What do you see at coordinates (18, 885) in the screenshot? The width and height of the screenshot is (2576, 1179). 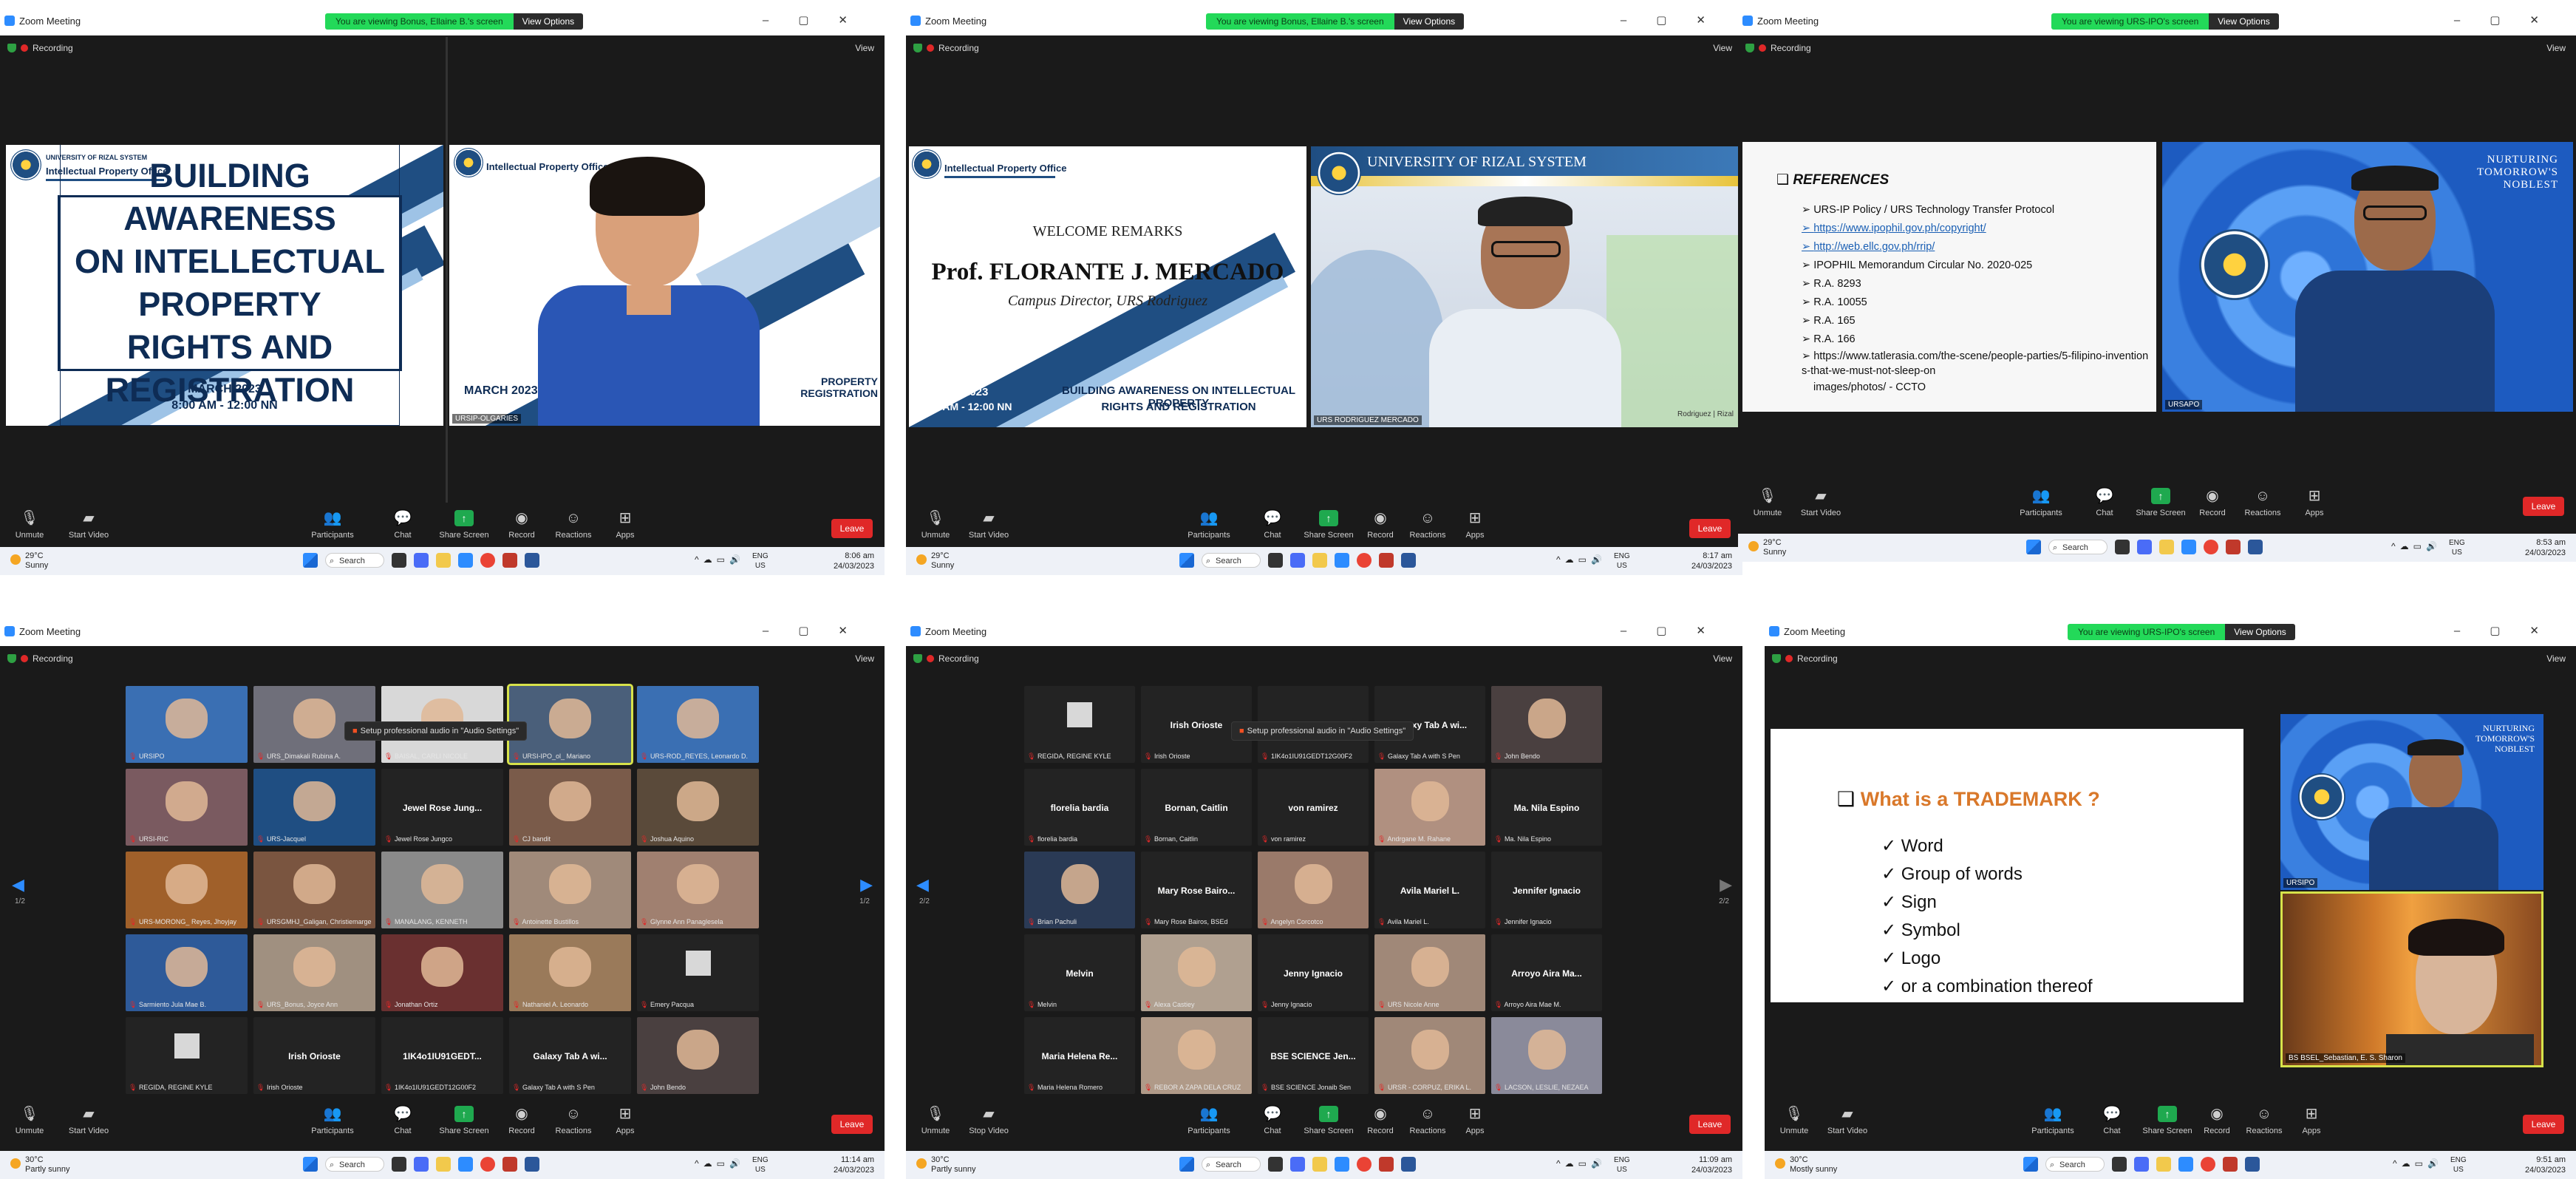 I see `previous-page-arrow-icon: ◀` at bounding box center [18, 885].